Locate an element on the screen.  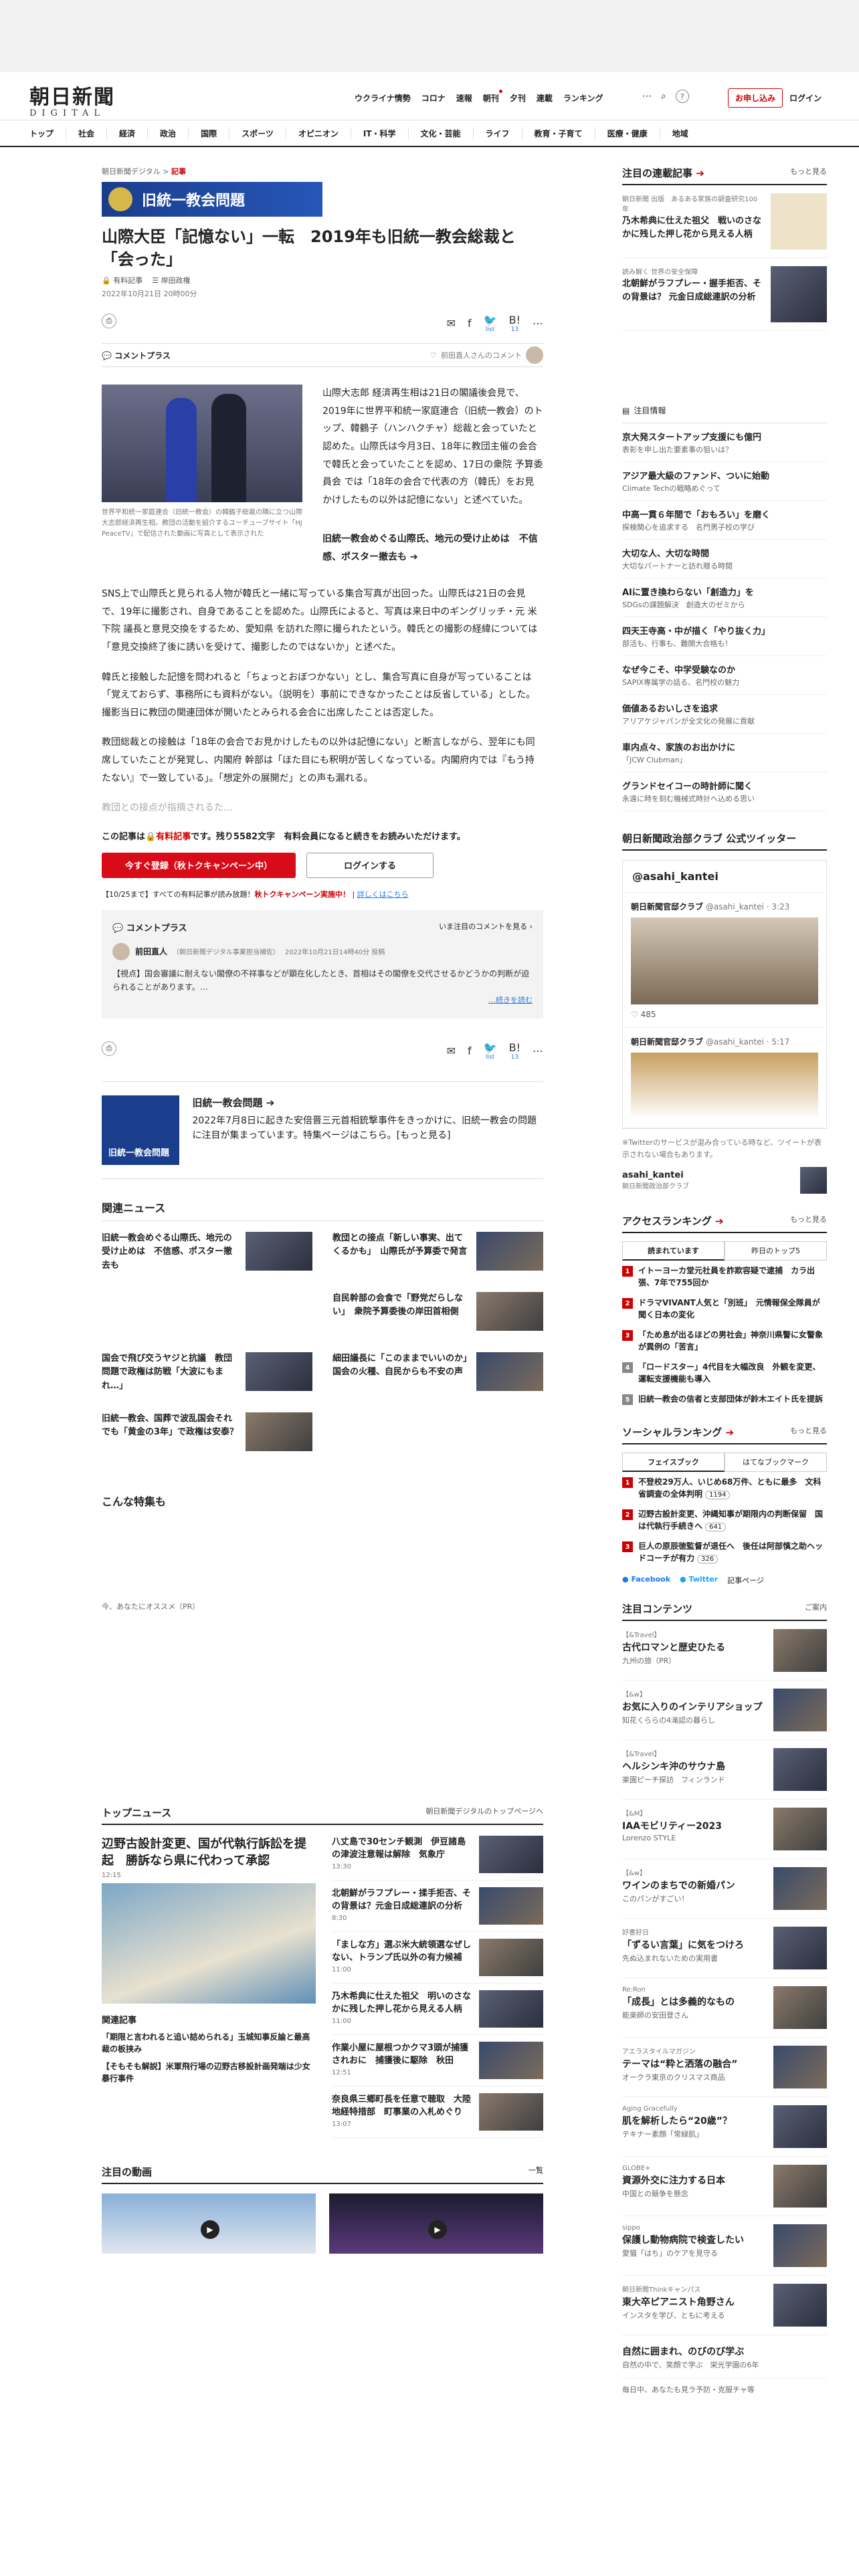
cat-item: ライフ is located at coordinates (498, 133).